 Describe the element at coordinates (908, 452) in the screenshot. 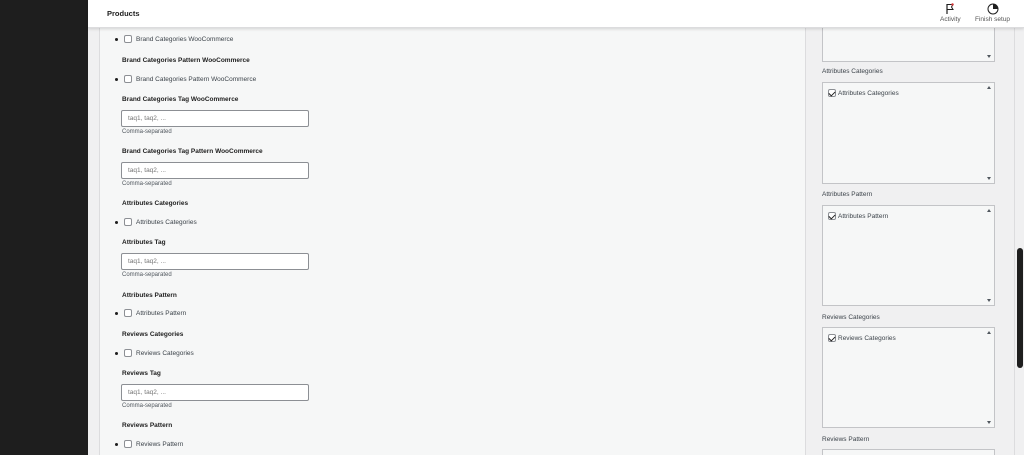

I see `reviews-pattern-listbox` at that location.